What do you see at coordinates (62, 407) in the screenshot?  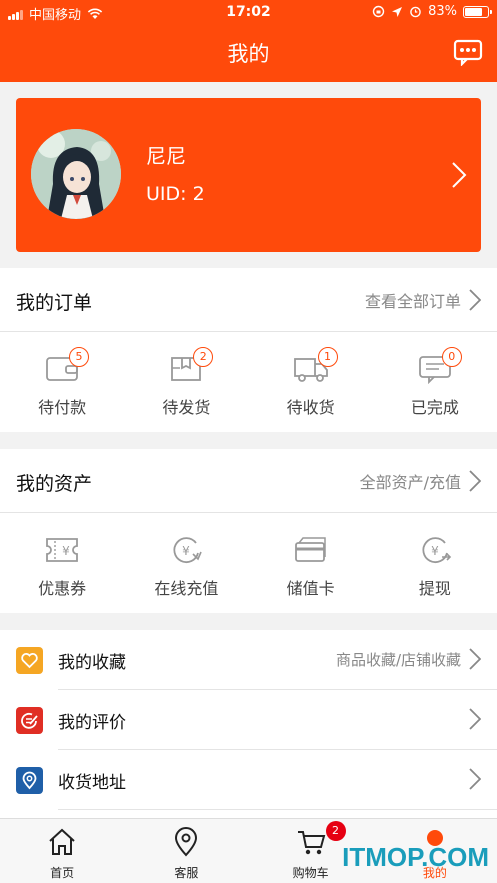 I see `order-label: 待付款` at bounding box center [62, 407].